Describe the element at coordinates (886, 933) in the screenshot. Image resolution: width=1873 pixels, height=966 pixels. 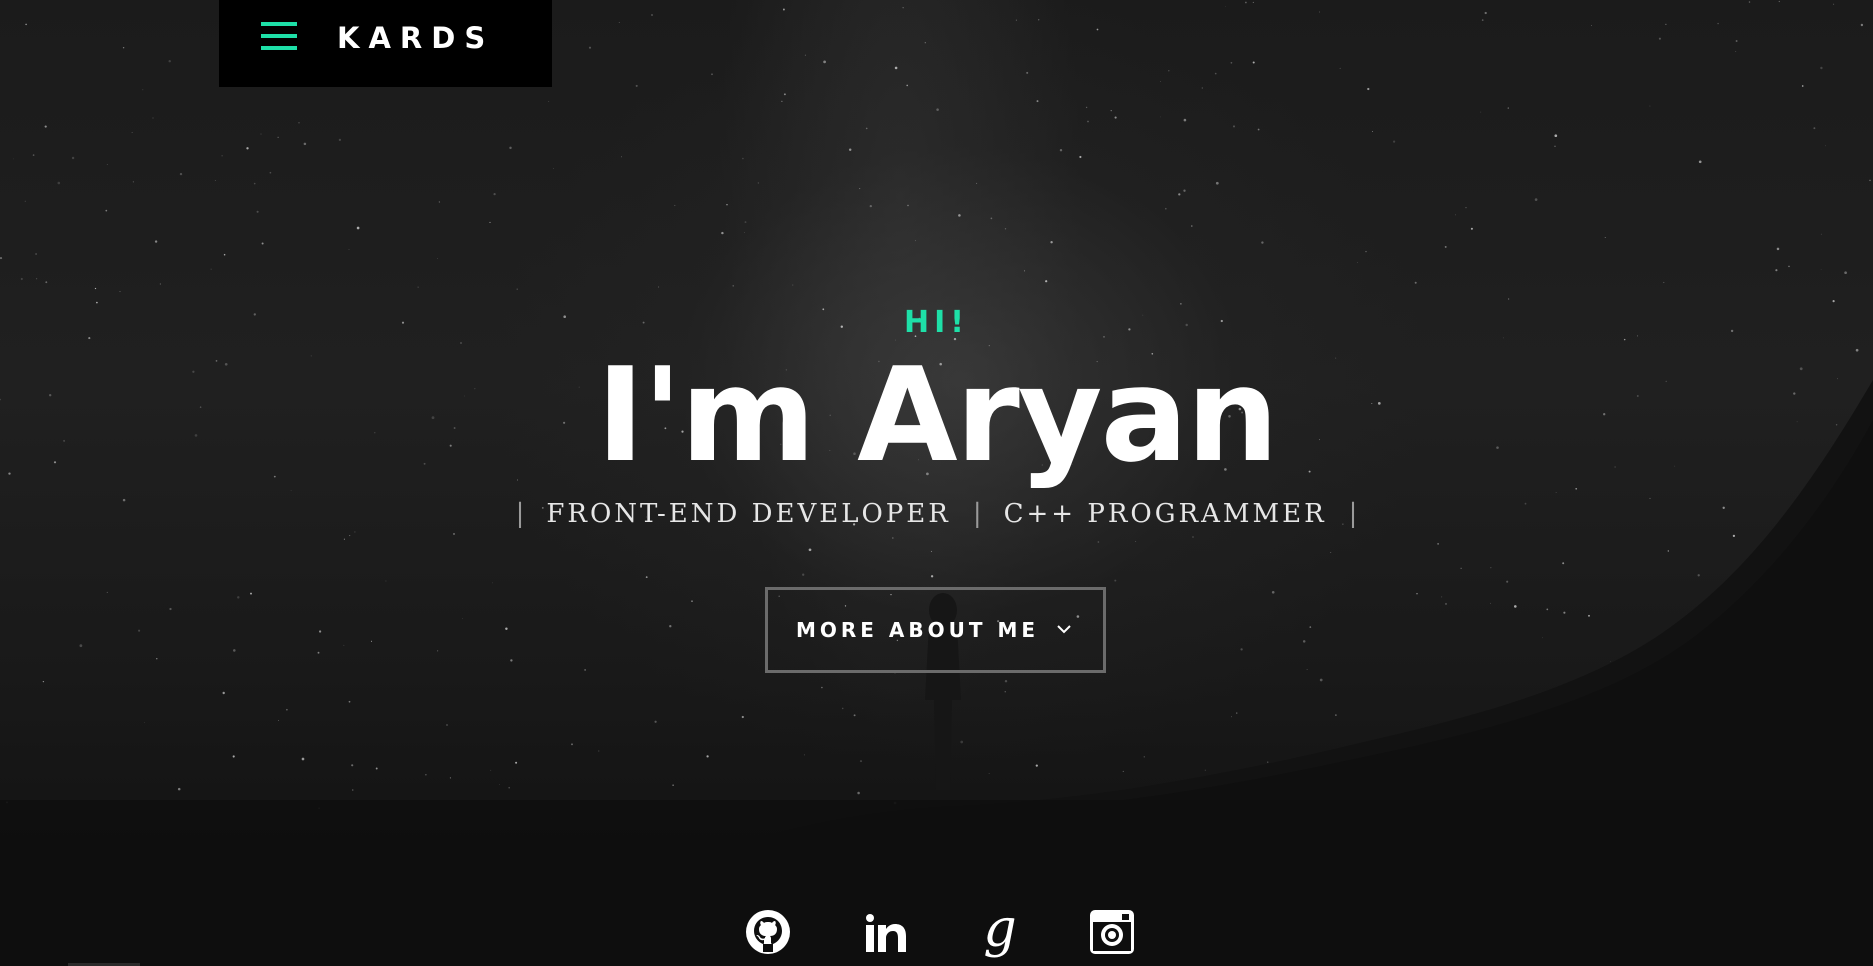
I see `linkedin-icon` at that location.